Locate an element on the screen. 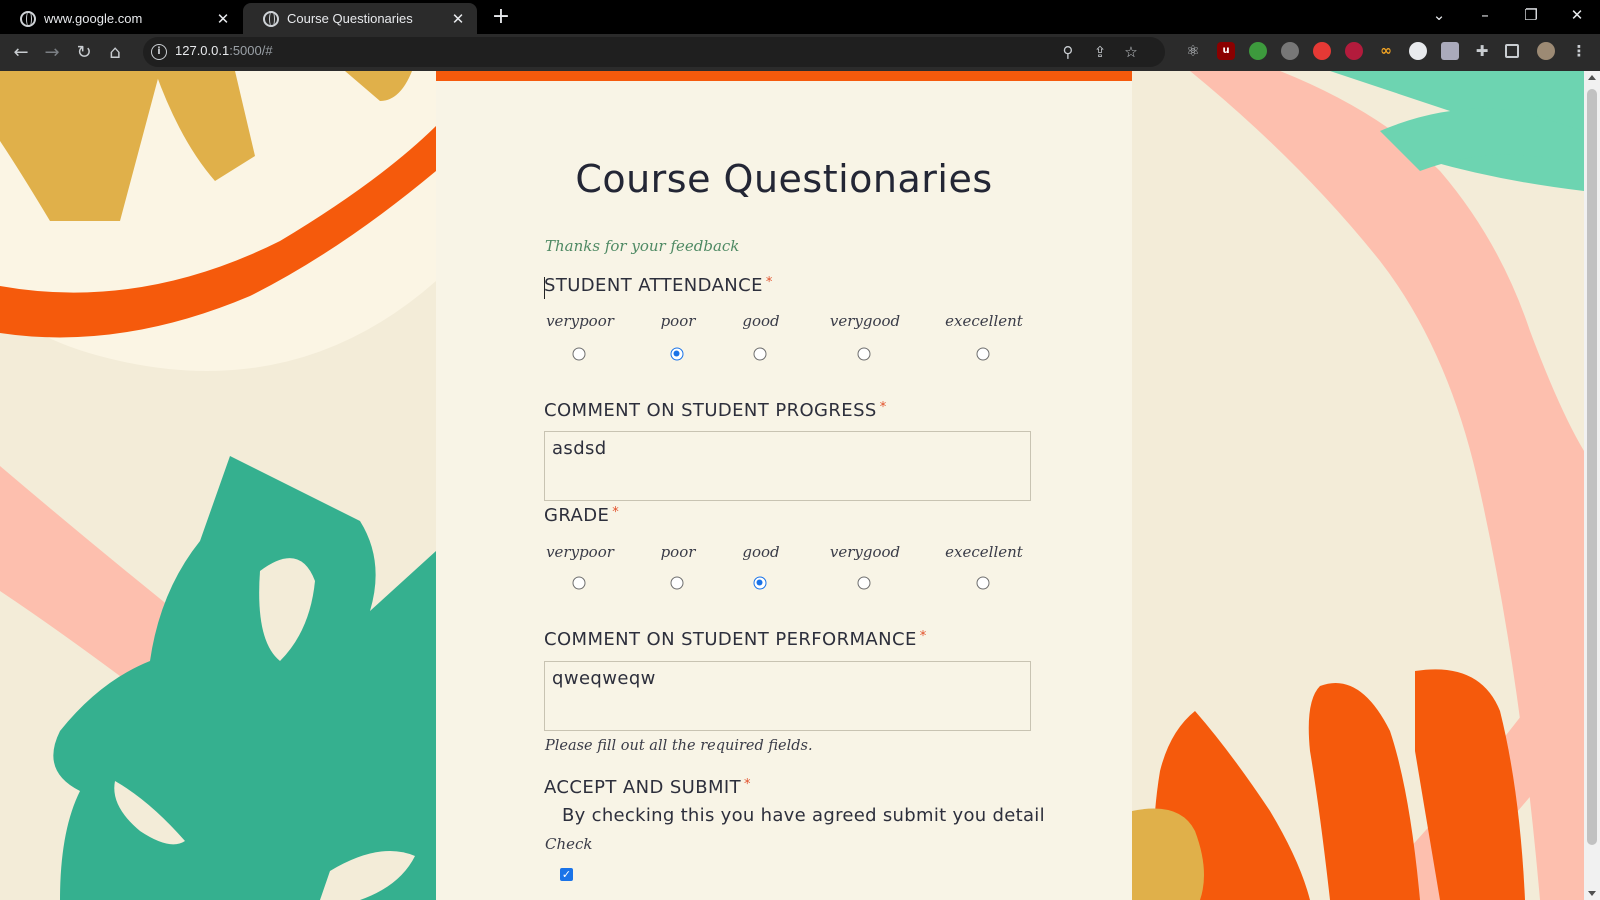 This screenshot has height=900, width=1600. grade-label: GRADE * is located at coordinates (581, 515).